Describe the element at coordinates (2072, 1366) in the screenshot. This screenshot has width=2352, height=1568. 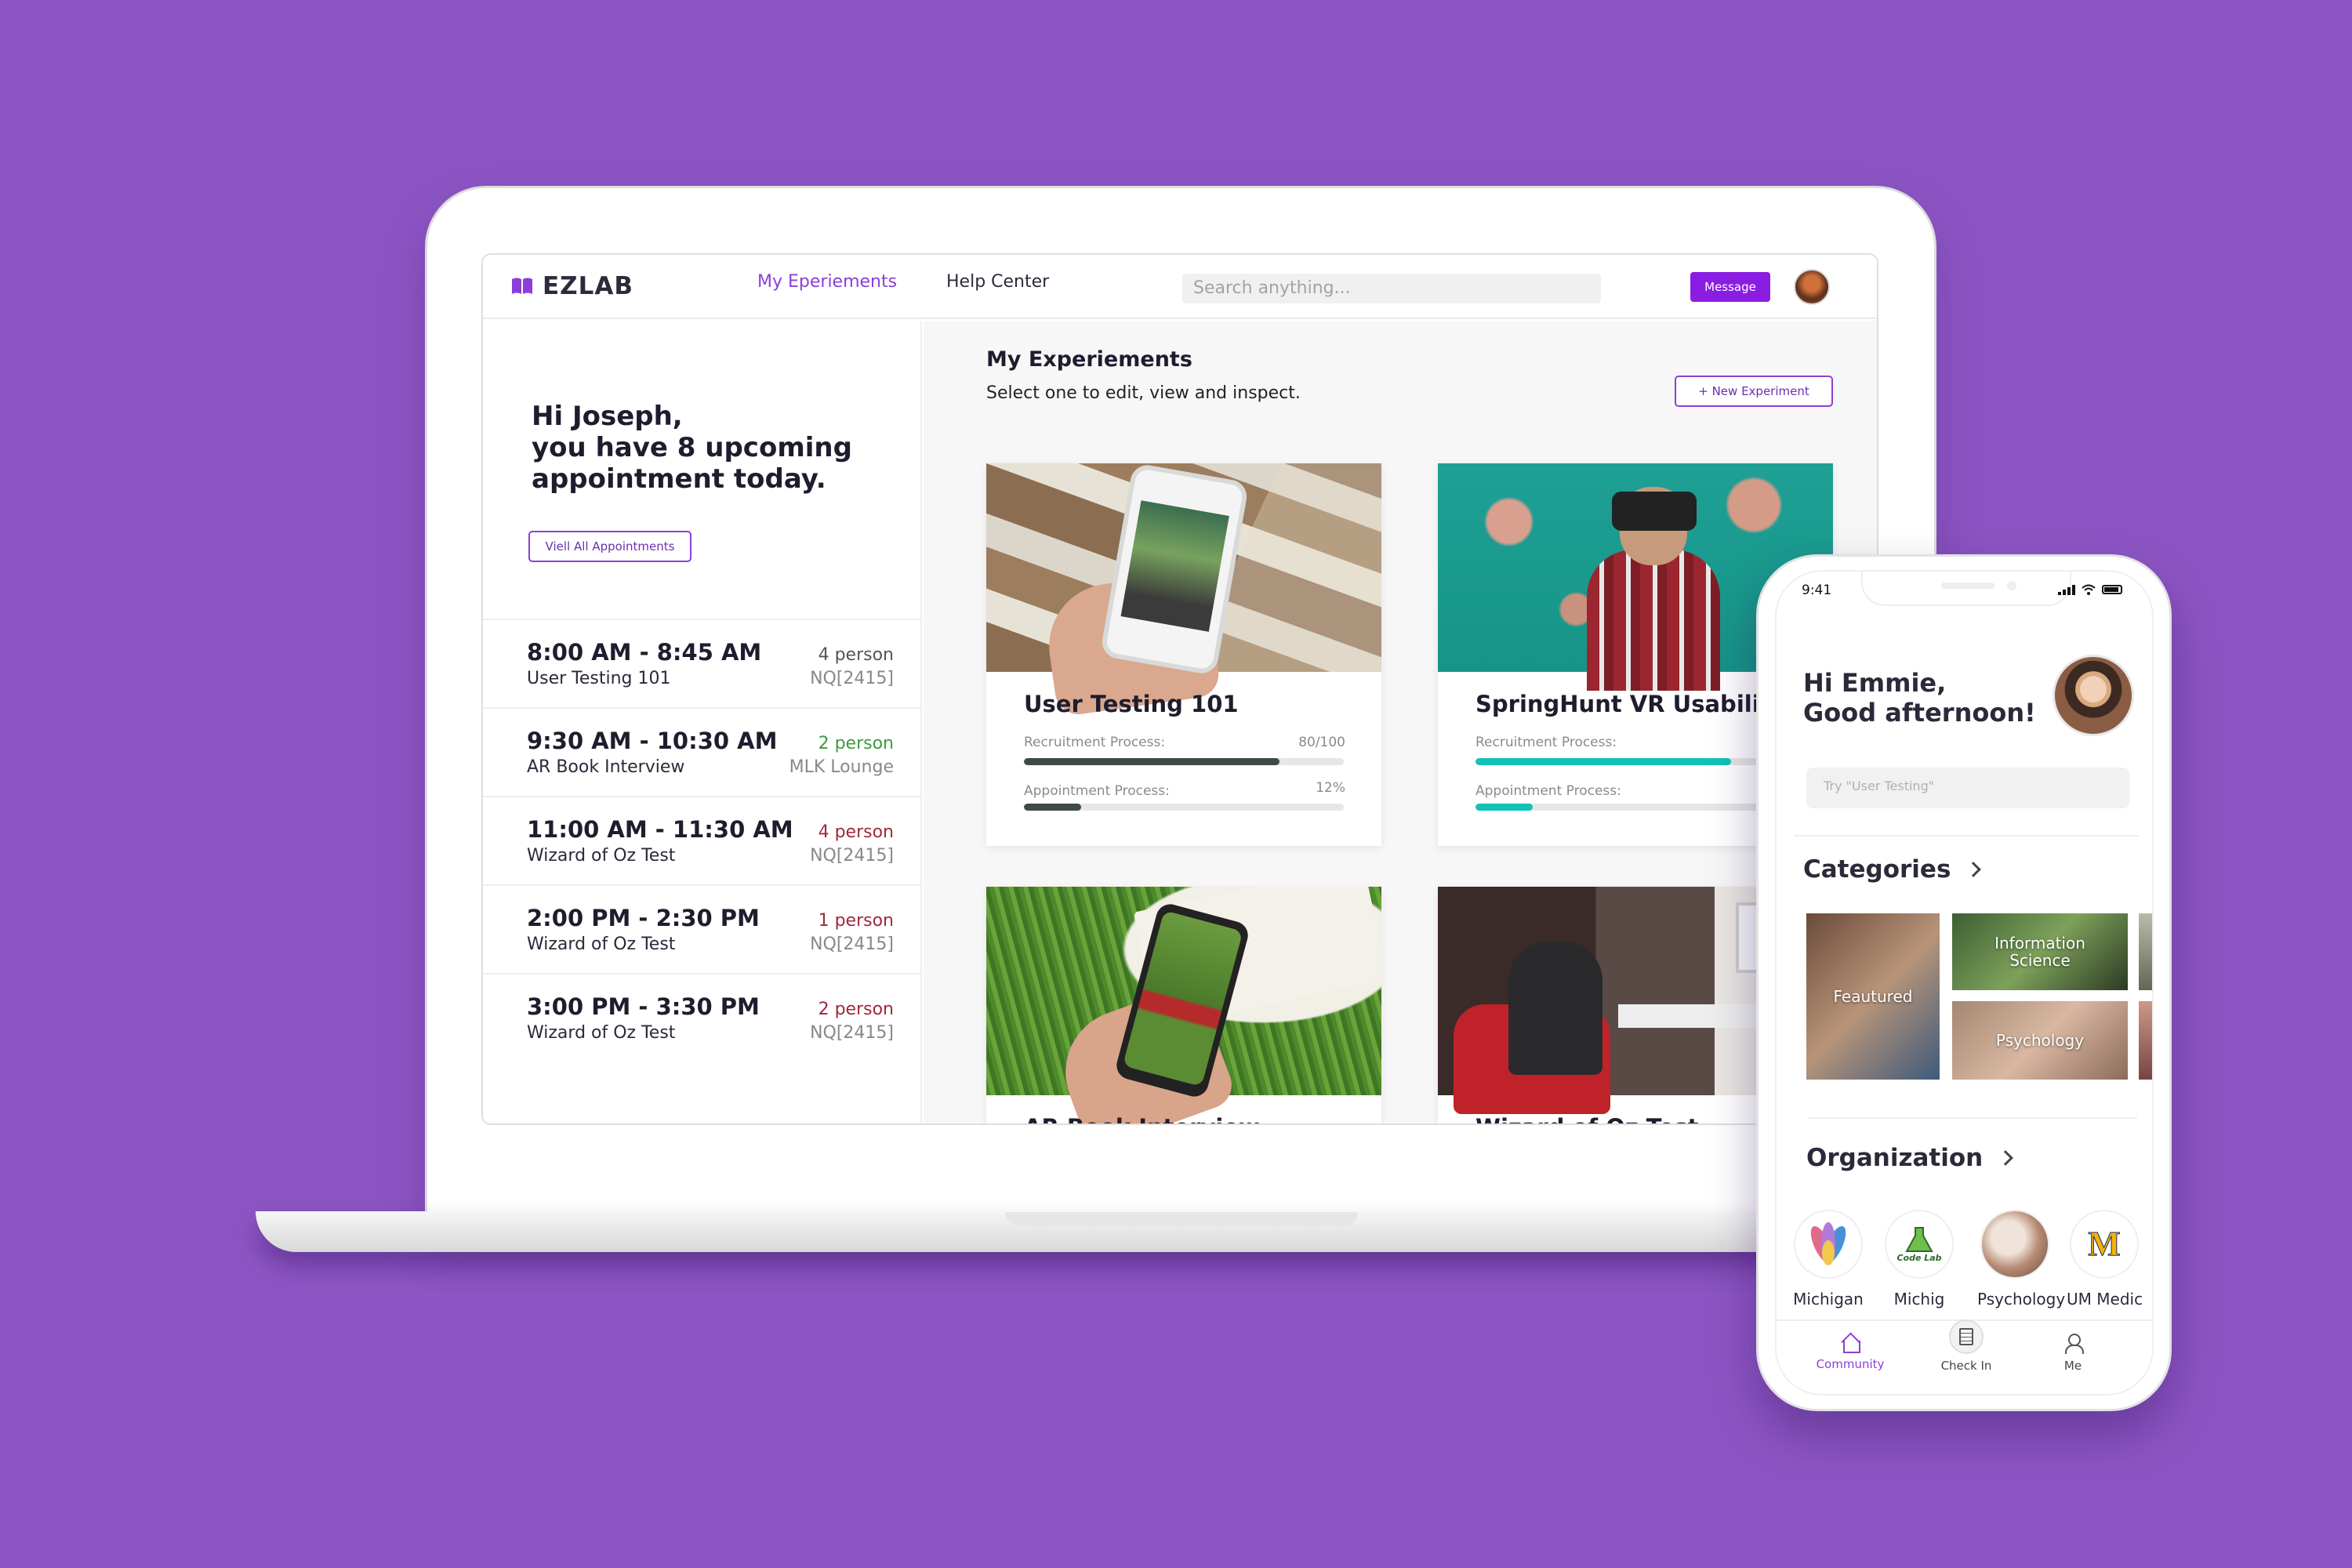
I see `tab-label: Me` at that location.